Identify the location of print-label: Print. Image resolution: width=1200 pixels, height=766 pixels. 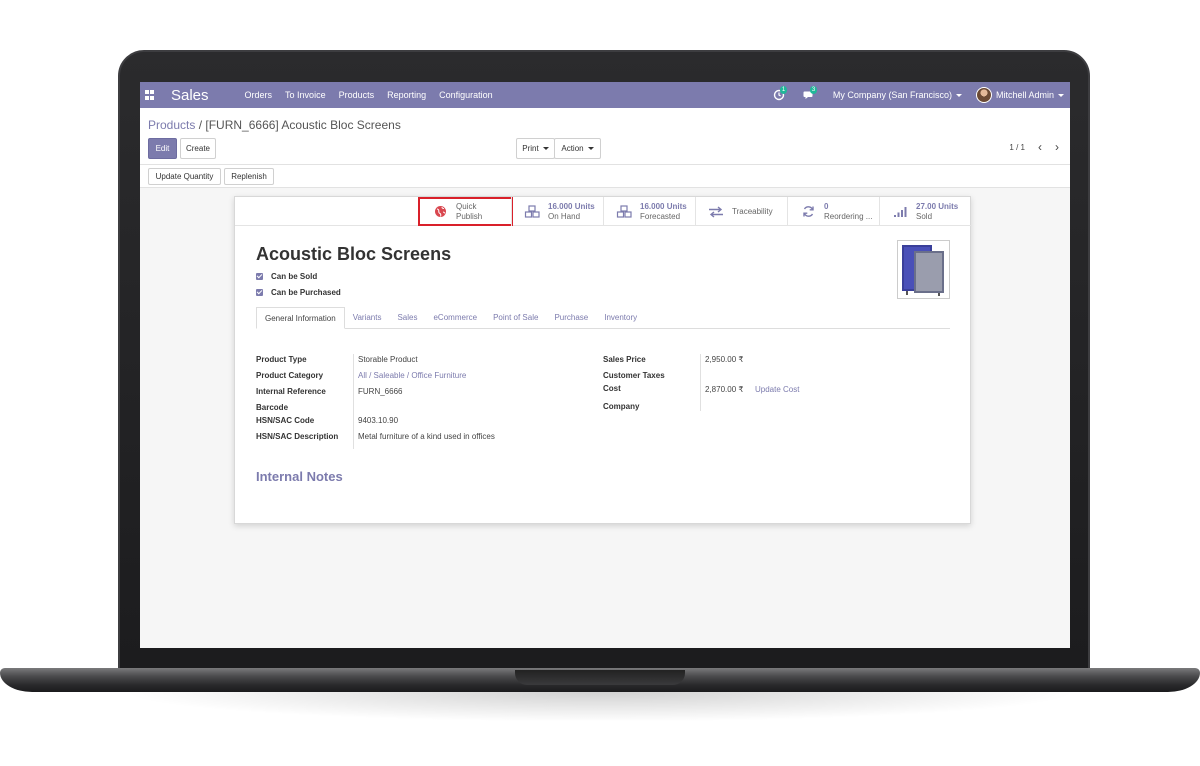
(530, 148).